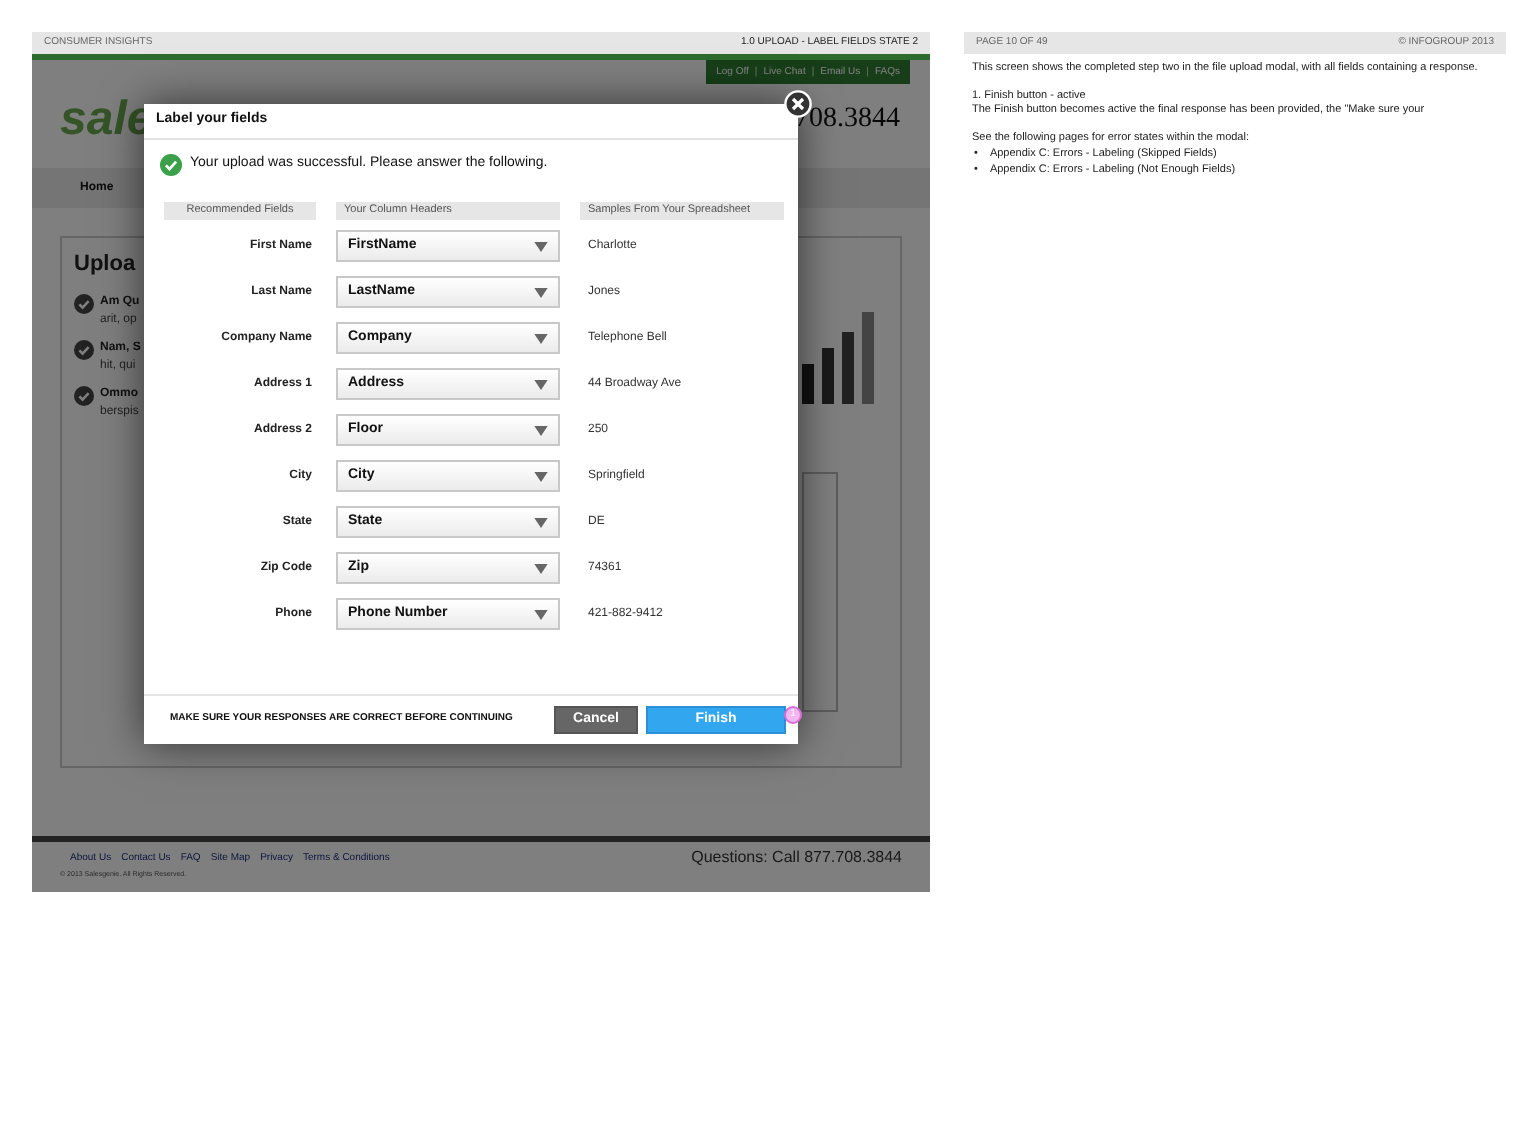 The height and width of the screenshot is (1122, 1536). I want to click on panel-title: Uploa, so click(106, 265).